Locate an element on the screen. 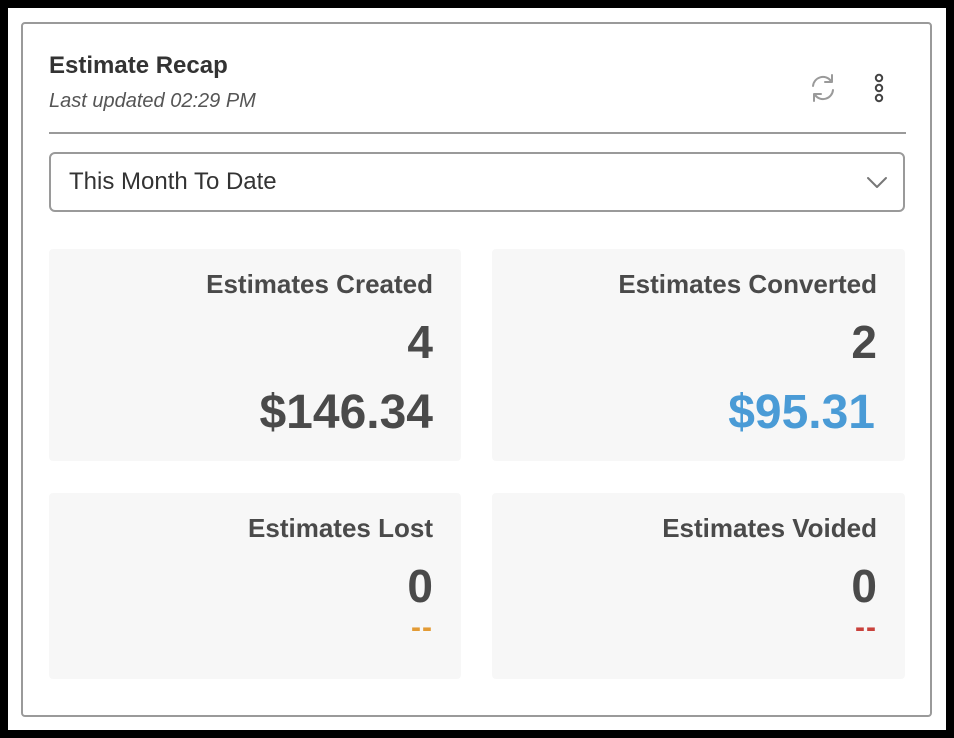 The height and width of the screenshot is (738, 954). estimates-converted-amount: $95.31 is located at coordinates (801, 412).